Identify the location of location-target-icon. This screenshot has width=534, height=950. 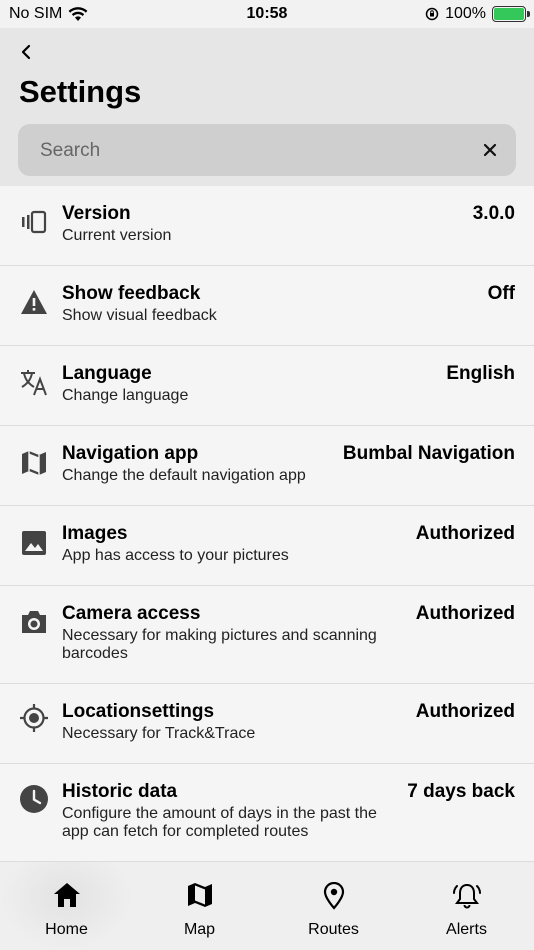
(34, 718).